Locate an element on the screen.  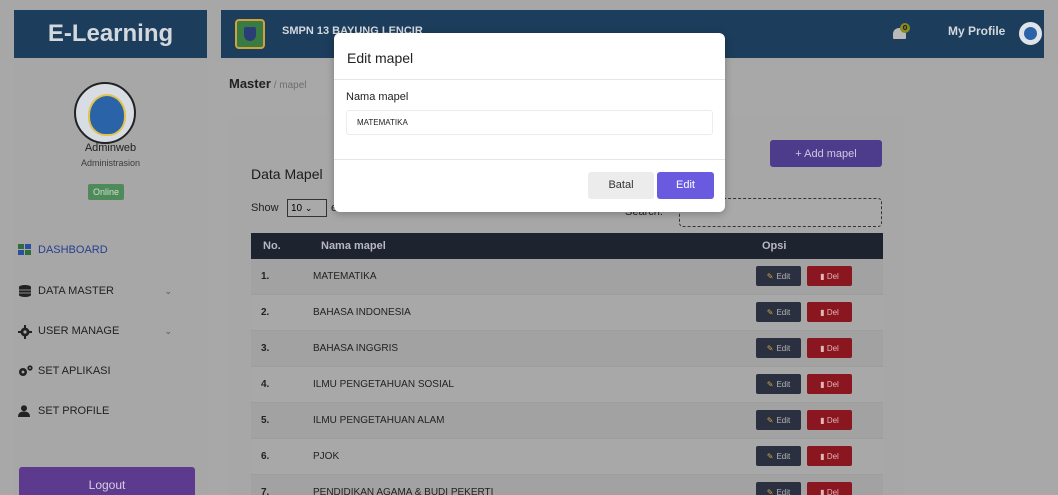
user-avatar is located at coordinates (105, 113).